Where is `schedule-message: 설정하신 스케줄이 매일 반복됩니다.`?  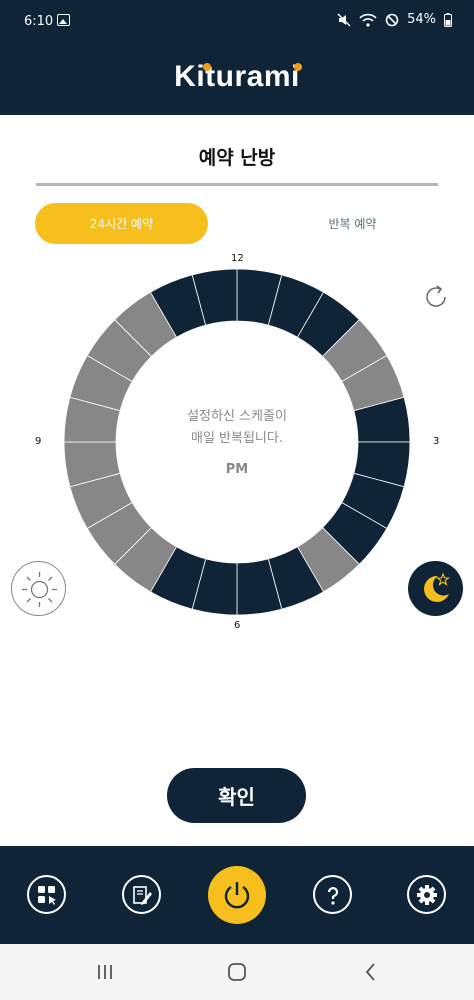 schedule-message: 설정하신 스케줄이 매일 반복됩니다. is located at coordinates (237, 428).